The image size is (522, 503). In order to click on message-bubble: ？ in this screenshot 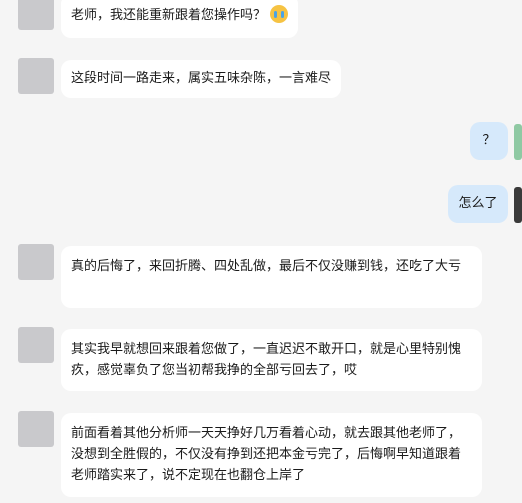, I will do `click(489, 141)`.